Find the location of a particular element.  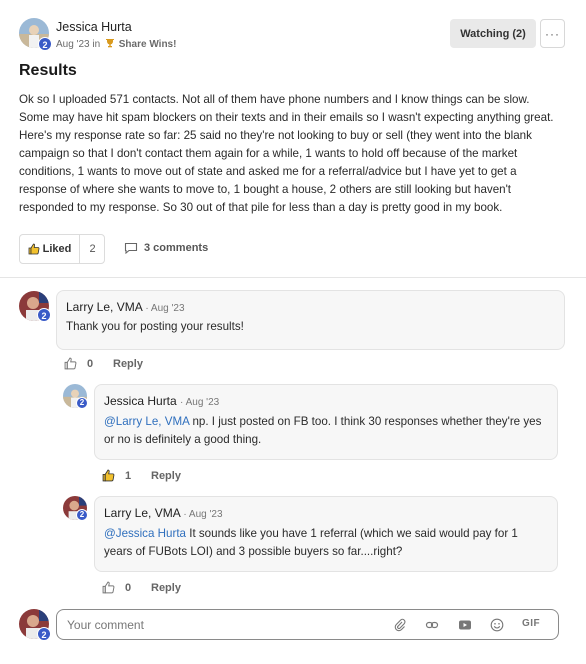

gif-button: GIF is located at coordinates (531, 623).